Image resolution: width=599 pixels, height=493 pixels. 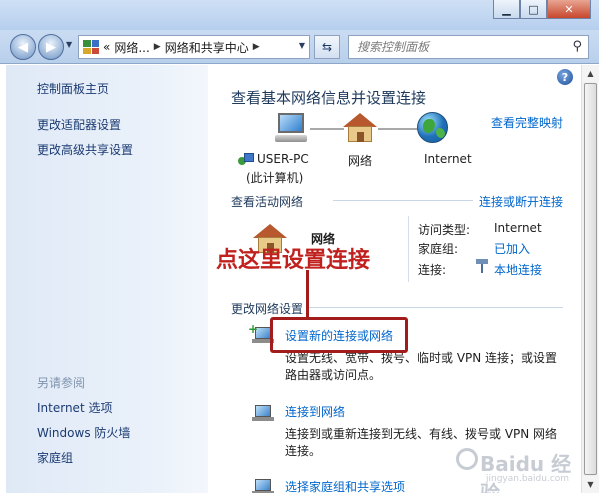 What do you see at coordinates (467, 459) in the screenshot?
I see `baidu-paw-icon` at bounding box center [467, 459].